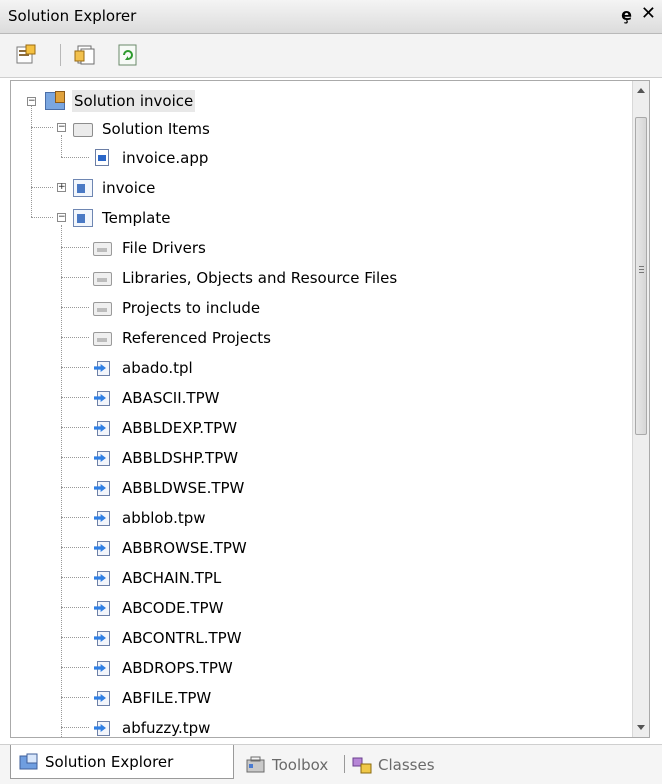 The height and width of the screenshot is (784, 662). I want to click on tab-solution-explorer: Solution Explorer, so click(122, 762).